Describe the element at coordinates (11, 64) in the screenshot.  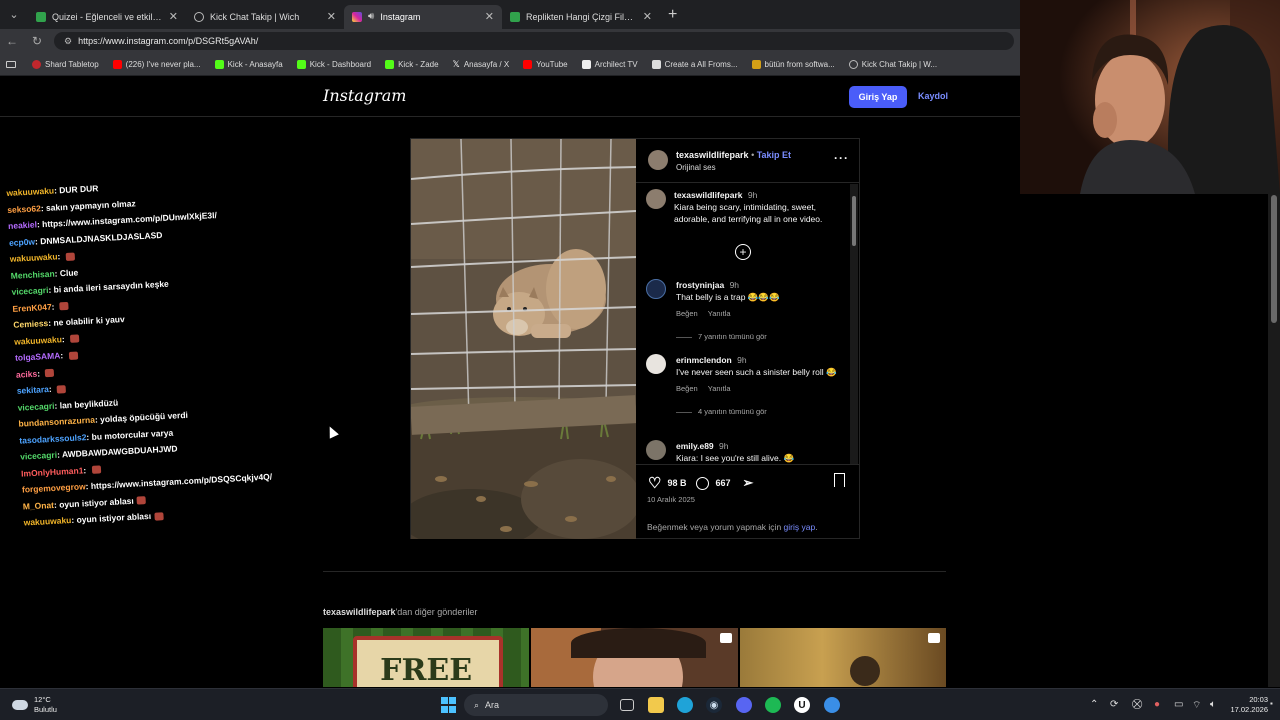
I see `bookmarks-menu-icon` at that location.